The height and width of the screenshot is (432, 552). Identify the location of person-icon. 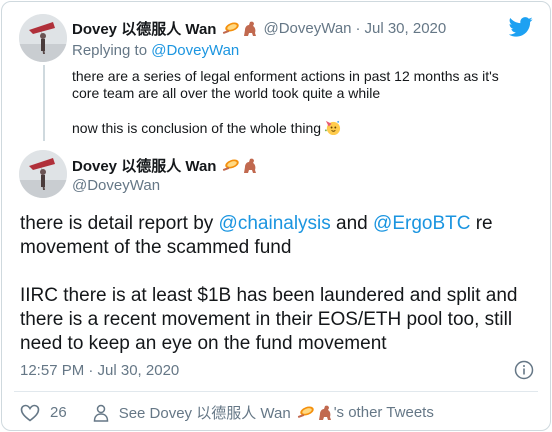
(100, 413).